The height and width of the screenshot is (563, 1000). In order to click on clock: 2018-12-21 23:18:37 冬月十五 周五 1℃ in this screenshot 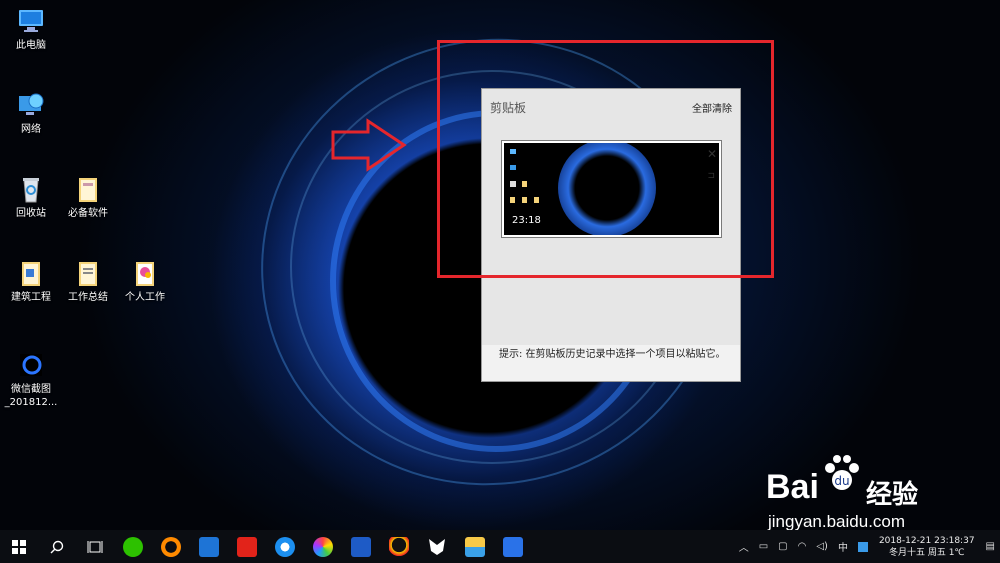, I will do `click(927, 547)`.